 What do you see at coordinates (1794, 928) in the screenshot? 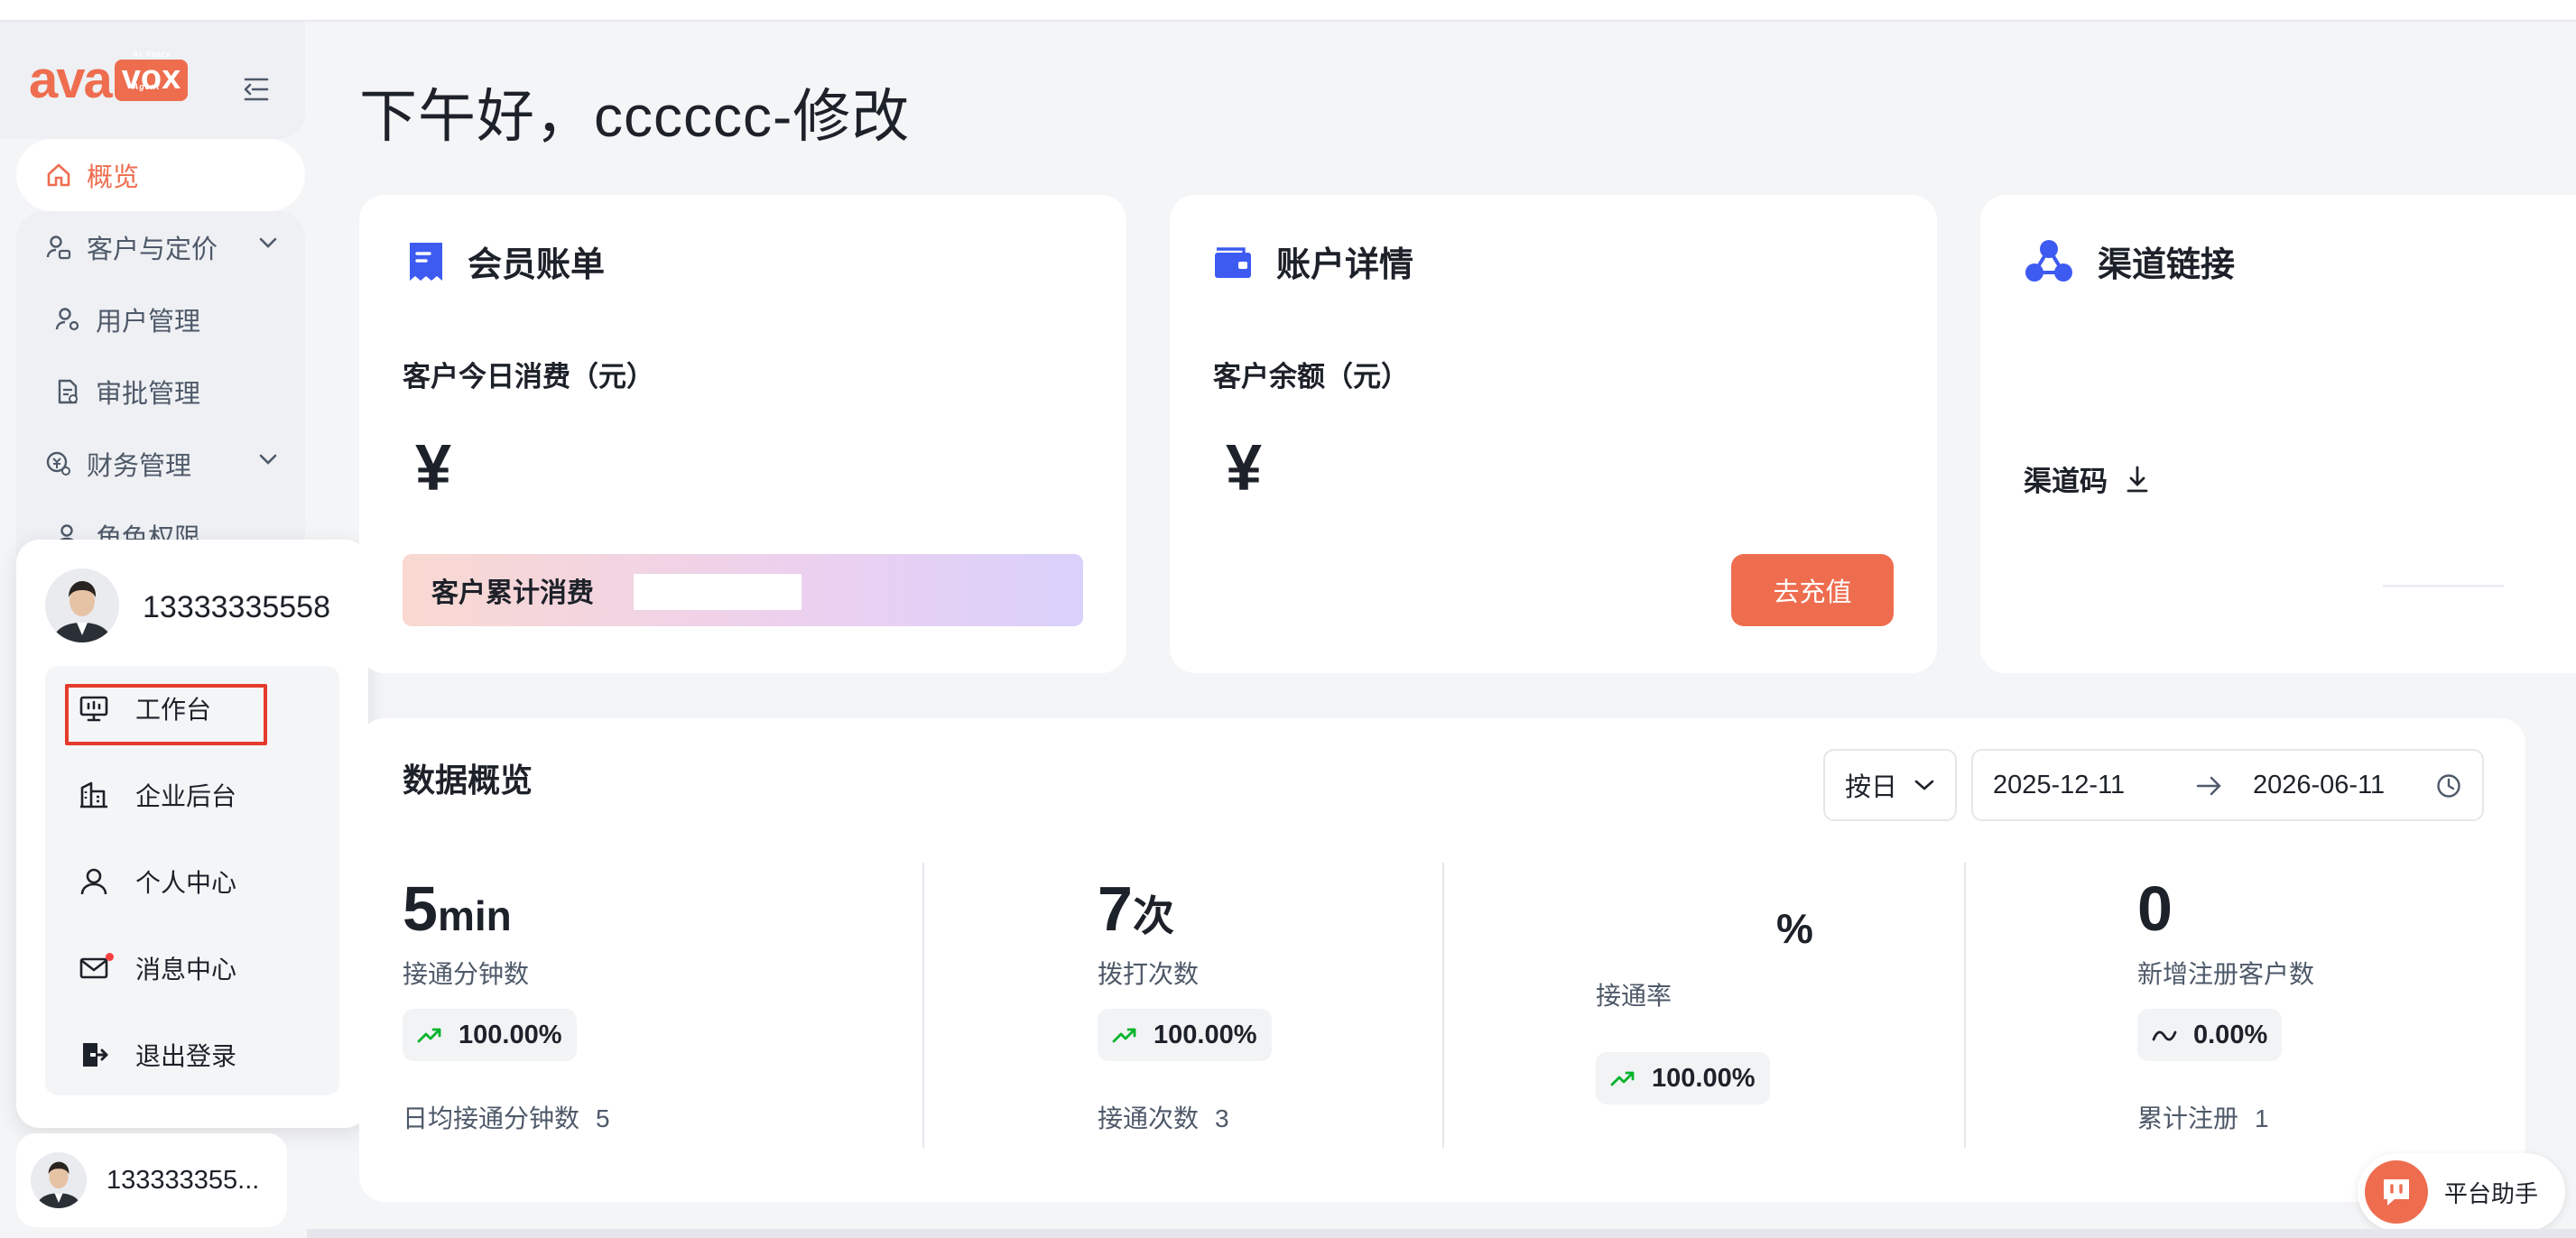
I see `connect-rate-value: %` at bounding box center [1794, 928].